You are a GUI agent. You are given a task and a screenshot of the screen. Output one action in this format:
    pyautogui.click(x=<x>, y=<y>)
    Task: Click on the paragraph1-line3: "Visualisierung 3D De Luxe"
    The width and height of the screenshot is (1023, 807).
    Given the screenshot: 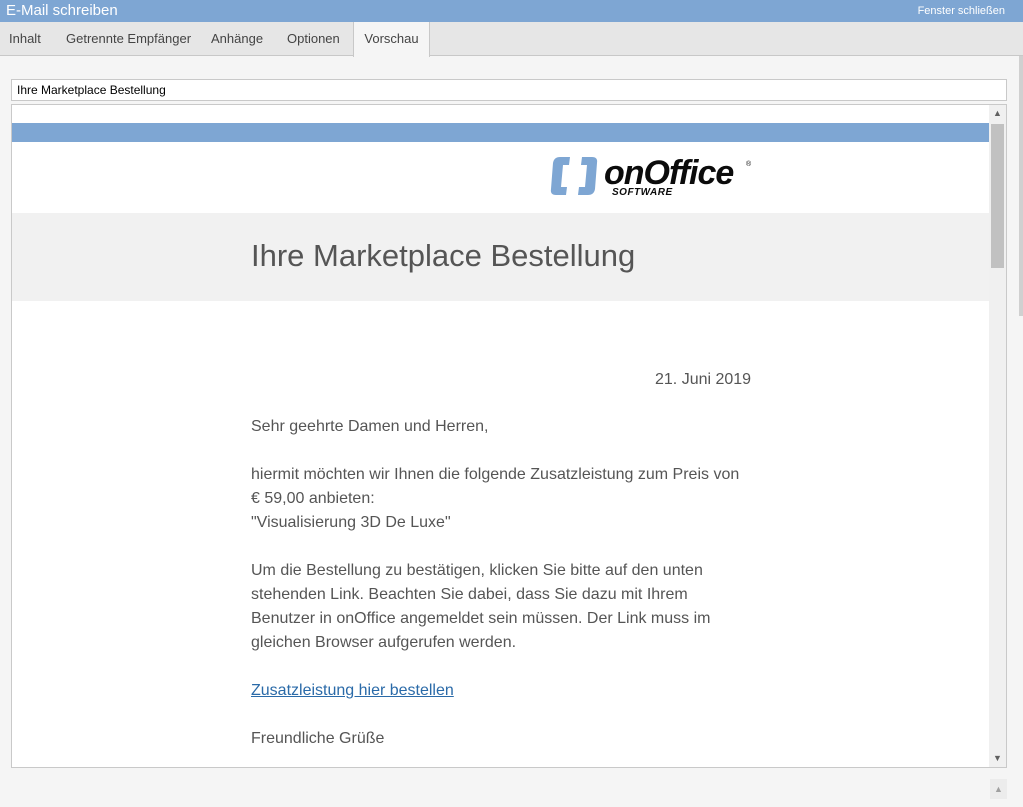 What is the action you would take?
    pyautogui.click(x=351, y=522)
    